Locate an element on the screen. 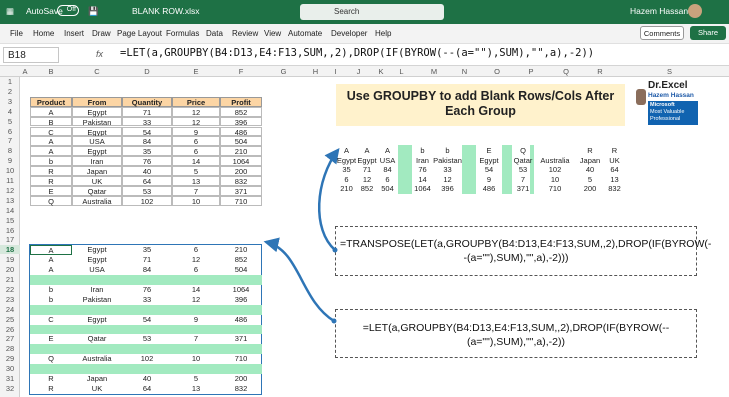 The height and width of the screenshot is (397, 729). arrow-to-result is located at coordinates (299, 280).